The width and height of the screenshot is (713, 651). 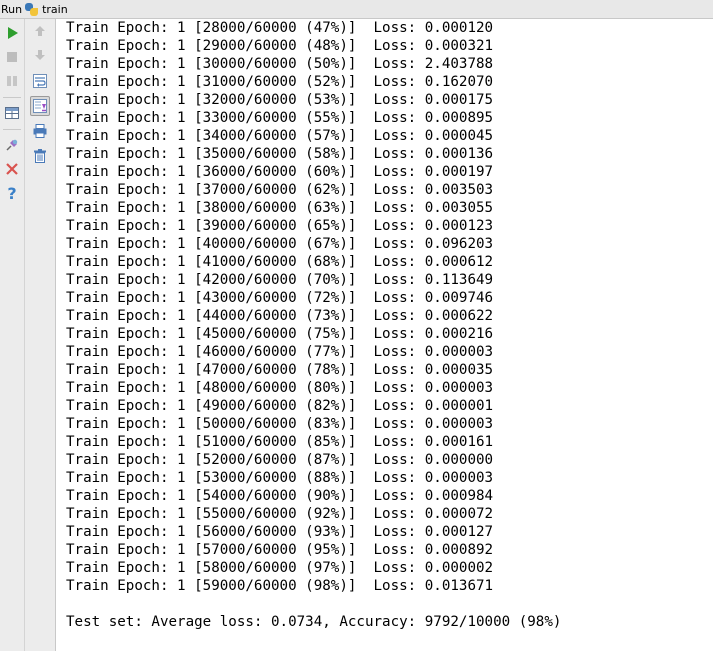 I want to click on close-icon, so click(x=12, y=169).